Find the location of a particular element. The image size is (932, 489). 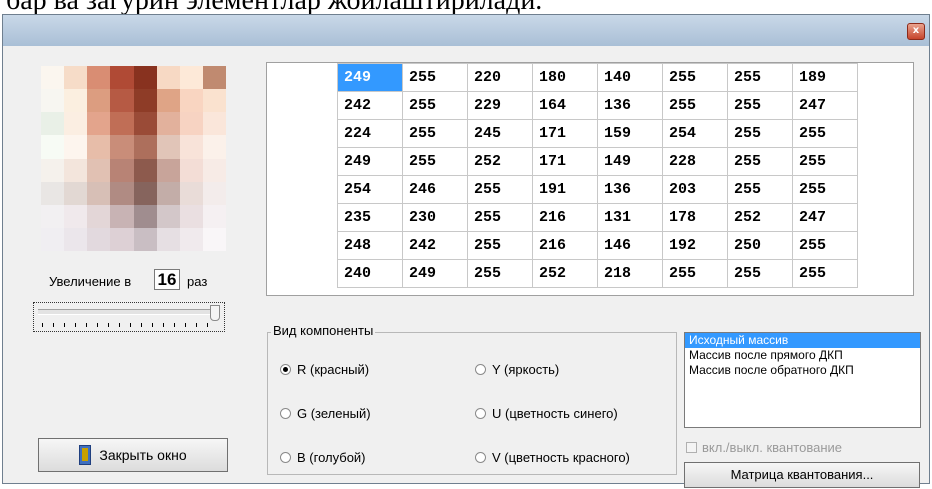

array-list-item: Массив после прямого ДКП is located at coordinates (802, 355).